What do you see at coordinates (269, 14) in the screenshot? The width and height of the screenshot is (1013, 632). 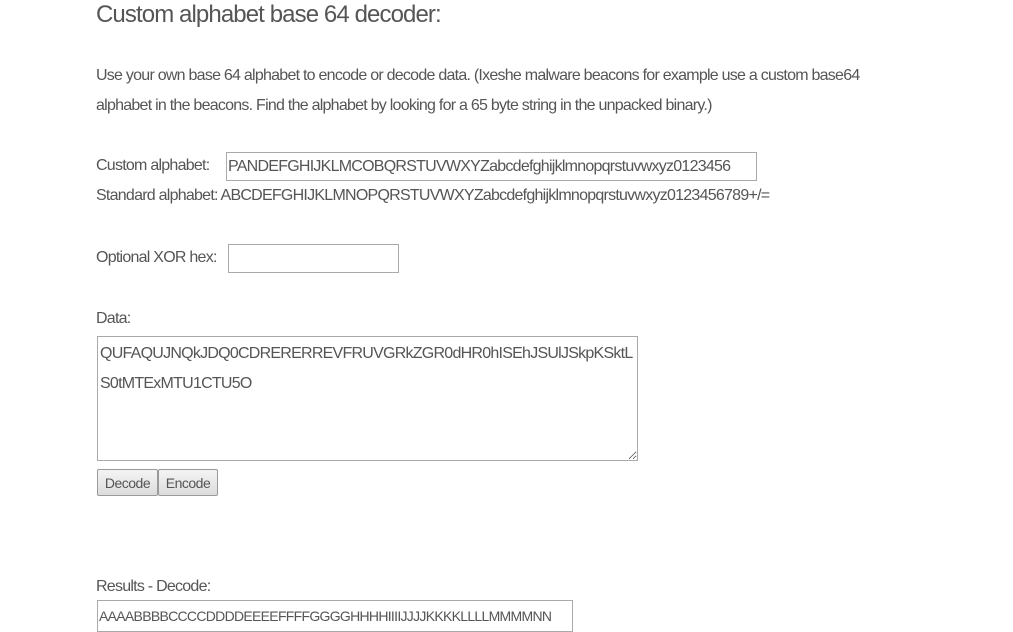 I see `page-title: Custom alphabet base 64 decoder:` at bounding box center [269, 14].